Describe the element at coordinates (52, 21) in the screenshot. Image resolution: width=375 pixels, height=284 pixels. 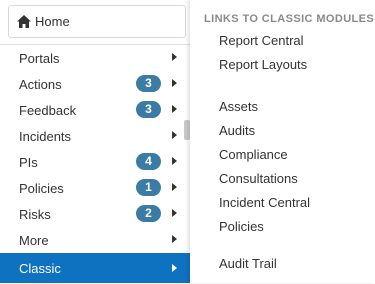
I see `home-label: Home` at that location.